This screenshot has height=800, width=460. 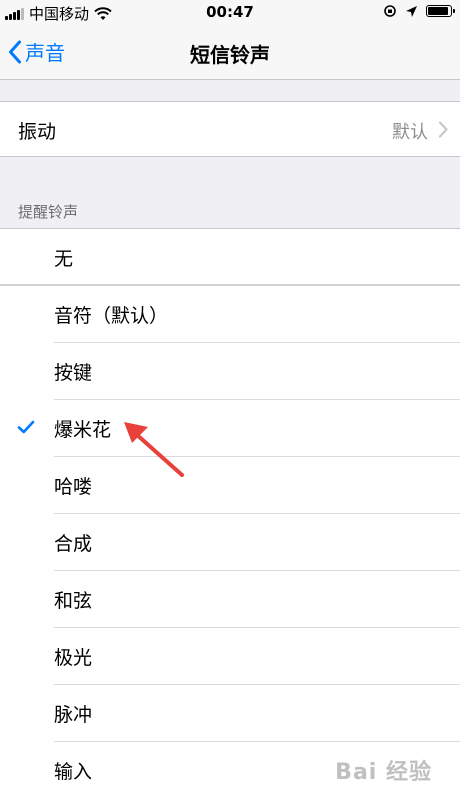 What do you see at coordinates (230, 314) in the screenshot?
I see `list-item: 音符（默认）` at bounding box center [230, 314].